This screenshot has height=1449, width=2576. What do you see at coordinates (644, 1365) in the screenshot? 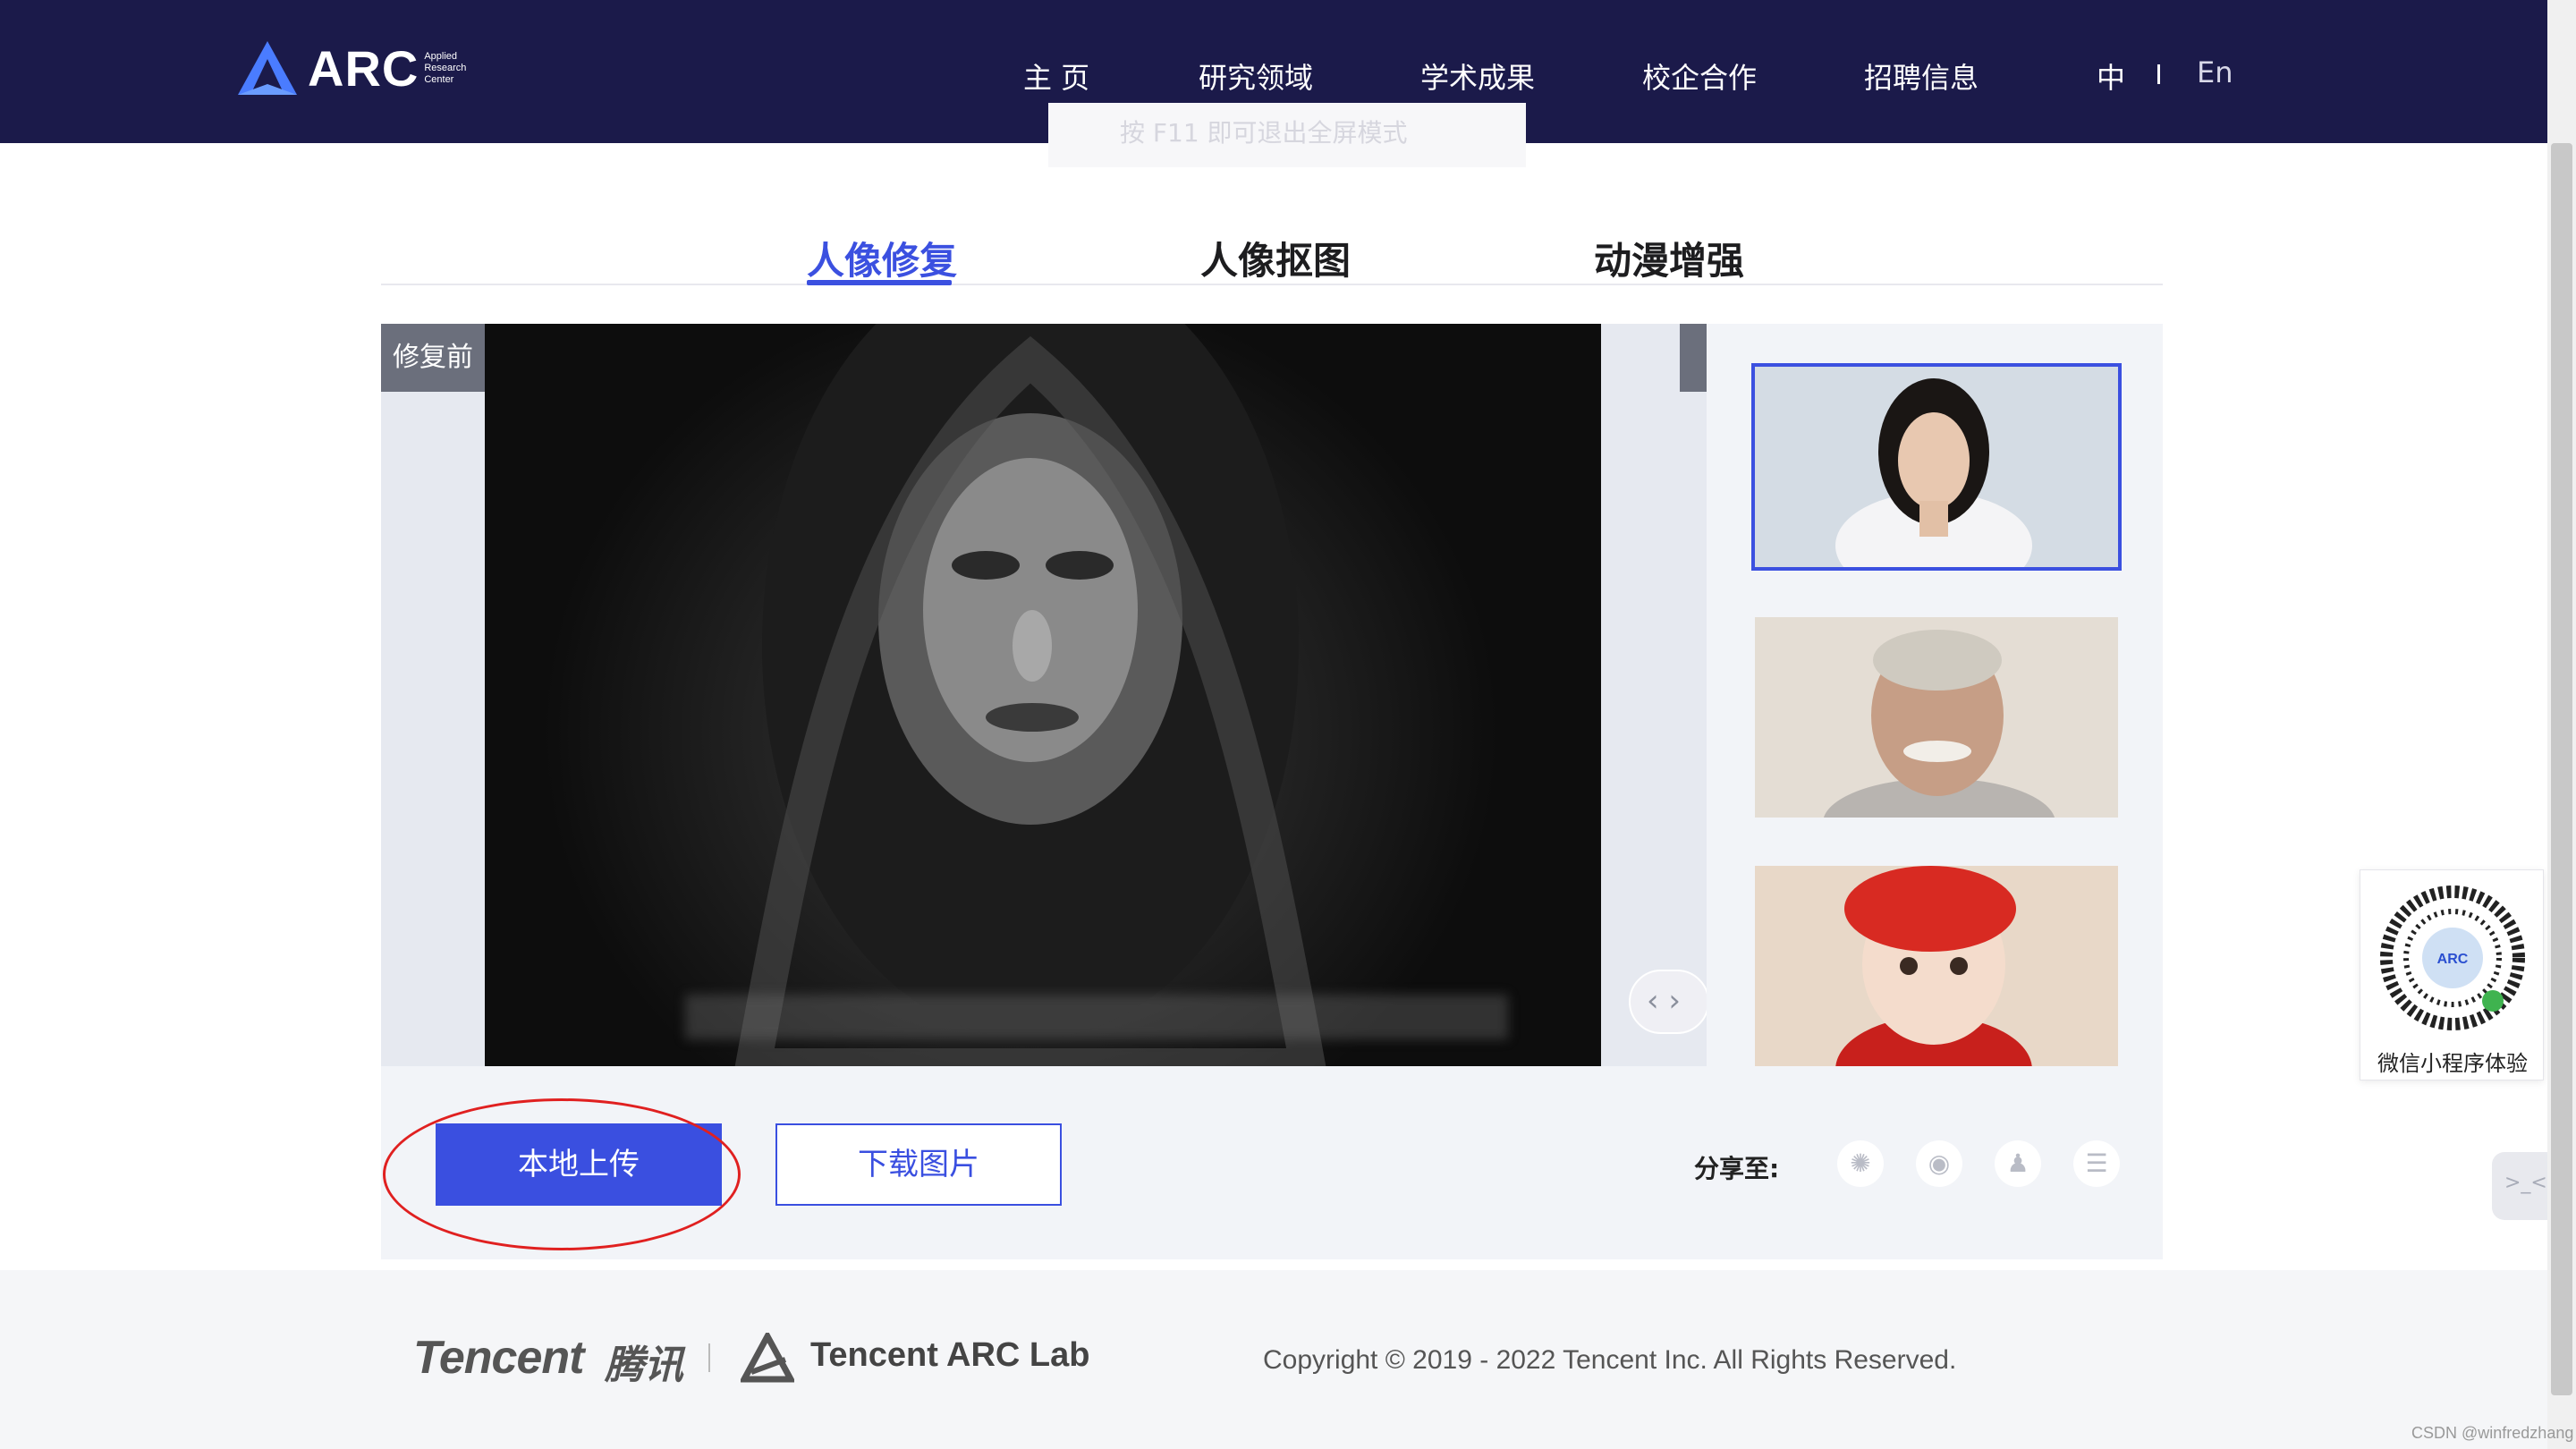
I see `tencent-logo-cn: 腾讯` at bounding box center [644, 1365].